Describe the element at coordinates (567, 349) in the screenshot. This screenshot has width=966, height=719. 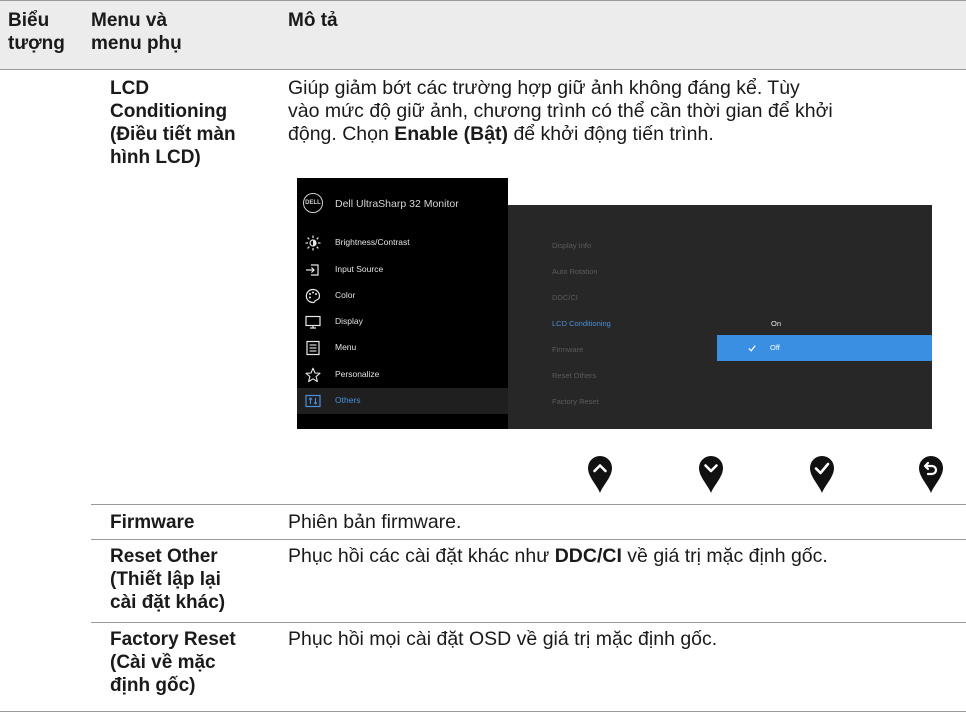
I see `osd-submenu-firmware: Firmware` at that location.